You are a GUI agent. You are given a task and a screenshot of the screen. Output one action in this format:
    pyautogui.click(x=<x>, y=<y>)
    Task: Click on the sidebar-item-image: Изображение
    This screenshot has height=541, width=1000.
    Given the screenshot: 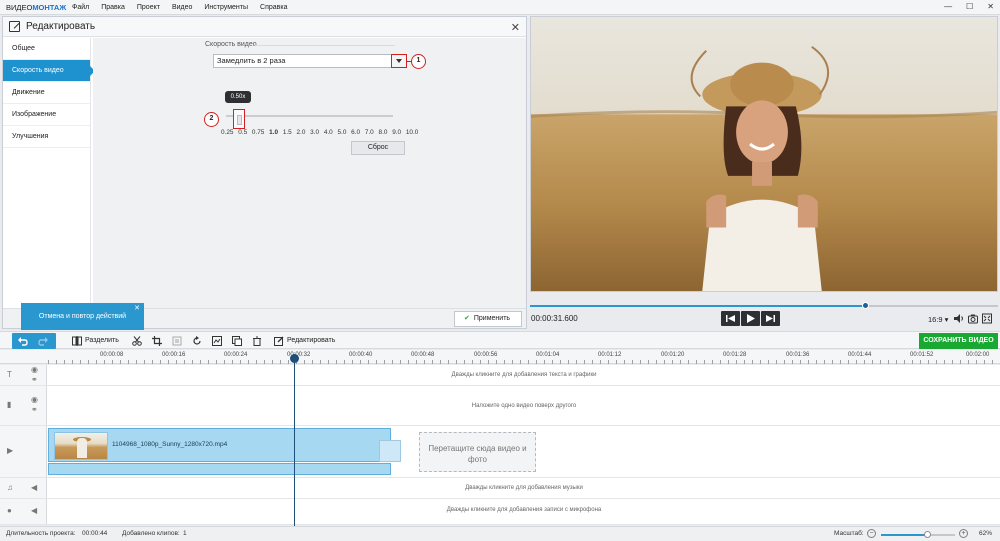 What is the action you would take?
    pyautogui.click(x=46, y=115)
    